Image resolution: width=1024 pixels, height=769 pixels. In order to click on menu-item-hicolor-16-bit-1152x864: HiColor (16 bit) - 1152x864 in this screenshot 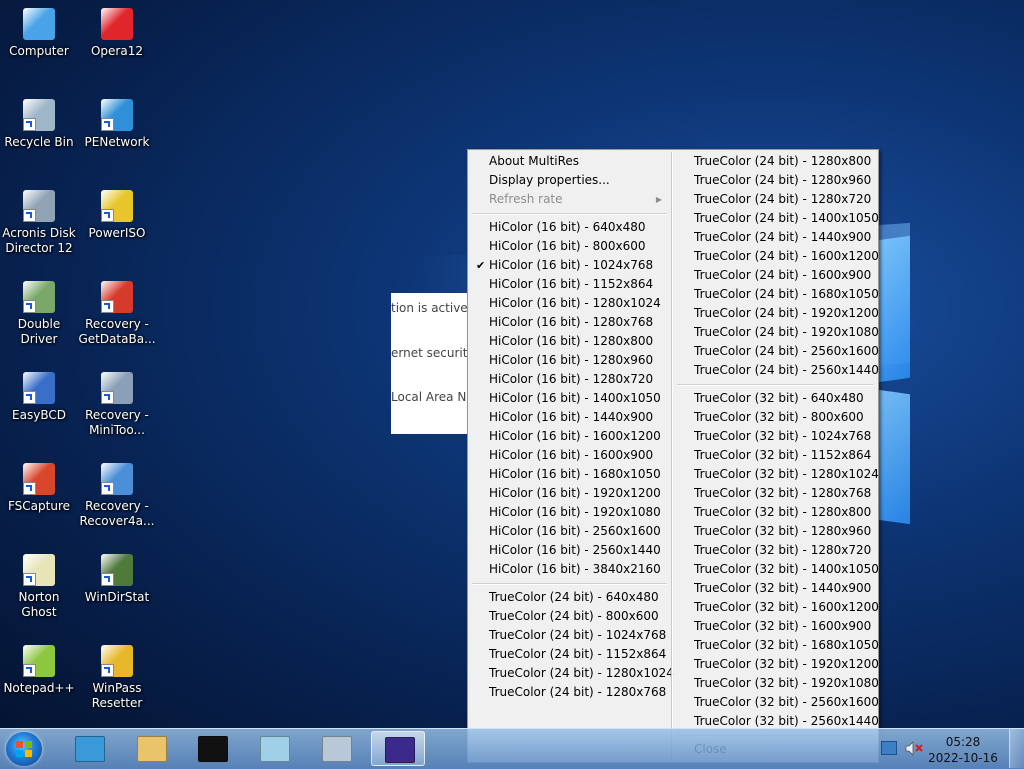, I will do `click(569, 284)`.